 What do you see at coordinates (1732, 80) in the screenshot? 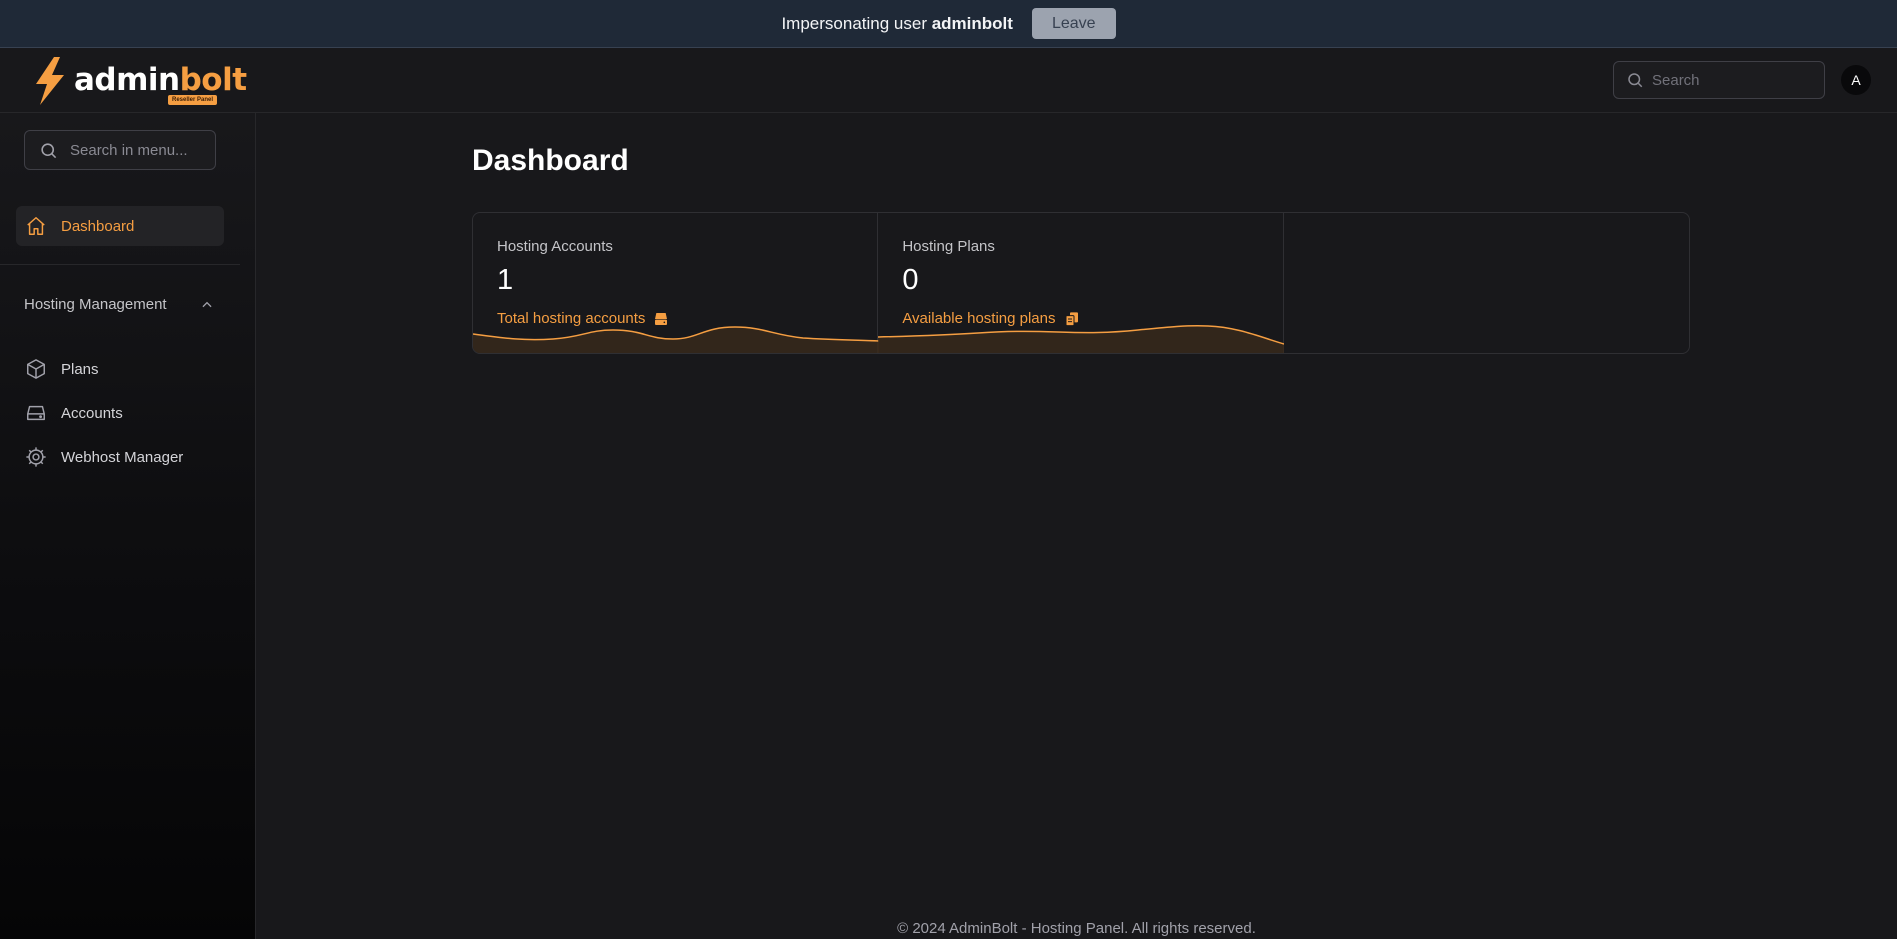
I see `global-search-input` at bounding box center [1732, 80].